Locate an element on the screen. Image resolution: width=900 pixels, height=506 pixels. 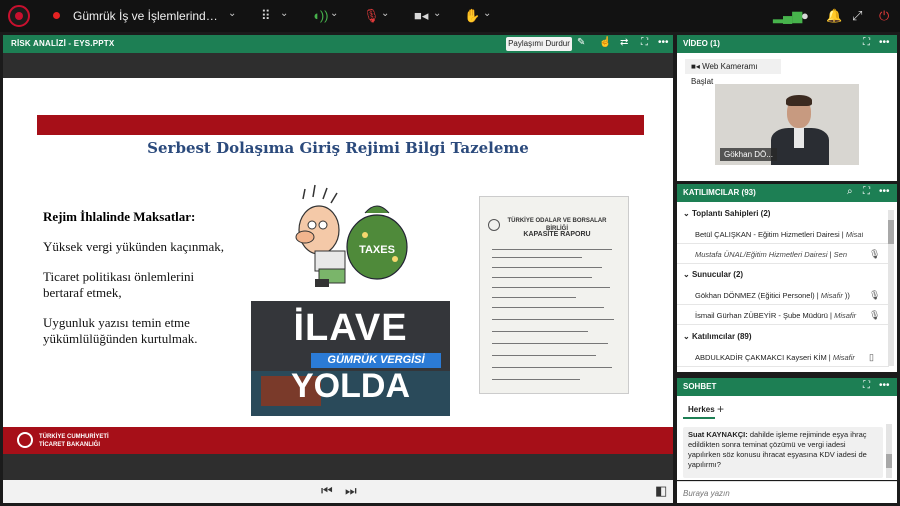
participant-group-attendees: ⌄ Katılımcılar (89) is located at coordinates (717, 336).